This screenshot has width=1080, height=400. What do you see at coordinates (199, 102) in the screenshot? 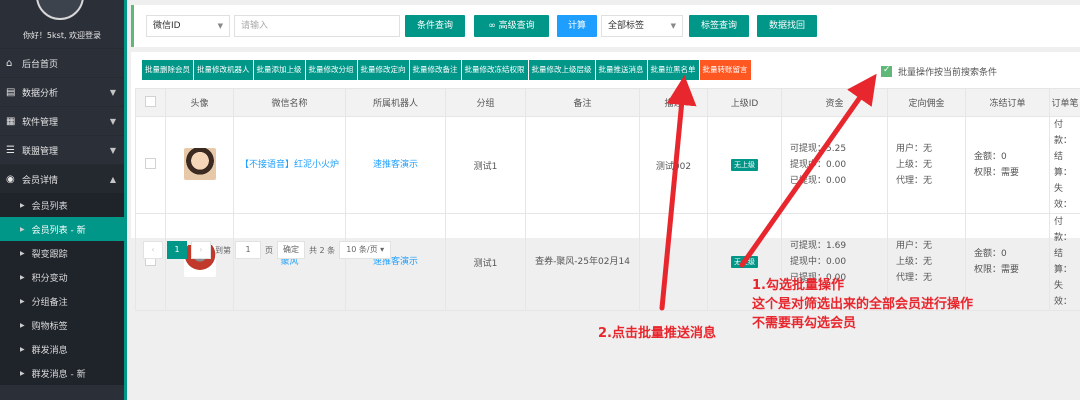
I see `column-header: 头像` at bounding box center [199, 102].